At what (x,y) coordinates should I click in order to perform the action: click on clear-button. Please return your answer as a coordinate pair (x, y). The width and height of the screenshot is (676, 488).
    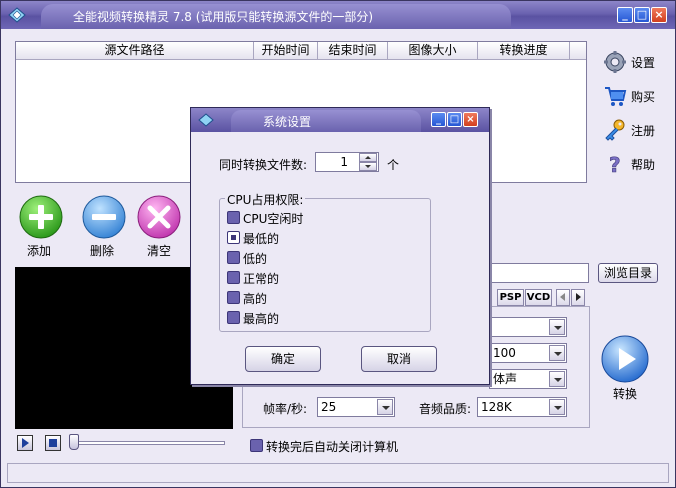
    Looking at the image, I should click on (159, 217).